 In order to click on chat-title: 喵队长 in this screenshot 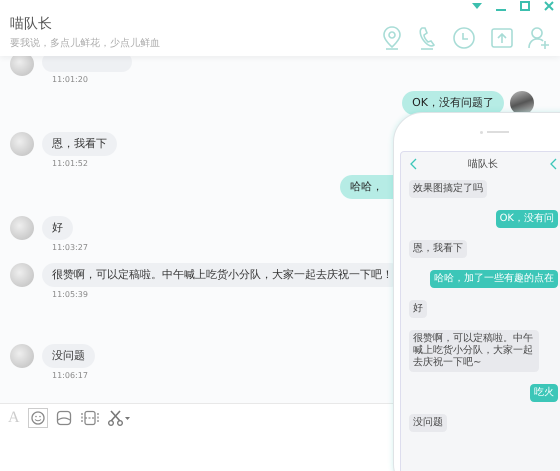, I will do `click(31, 24)`.